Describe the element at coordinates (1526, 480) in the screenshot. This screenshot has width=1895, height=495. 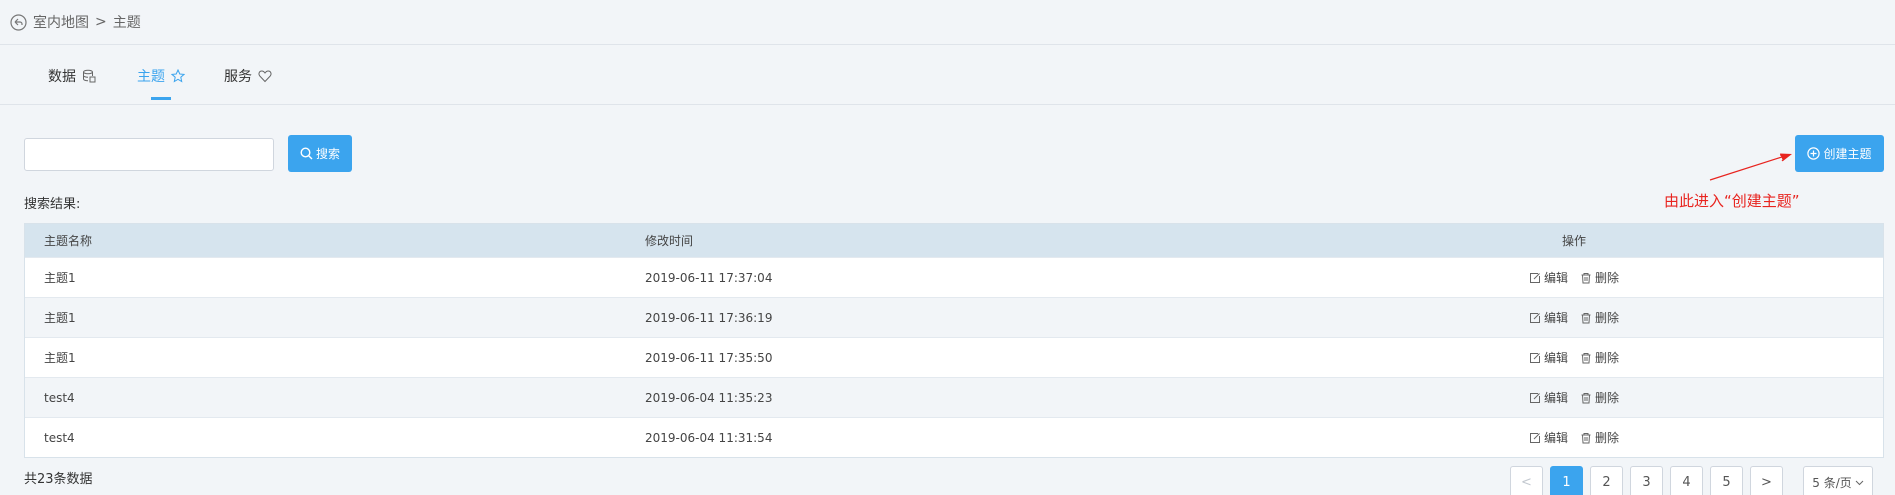
I see `pagination-prev: <` at that location.